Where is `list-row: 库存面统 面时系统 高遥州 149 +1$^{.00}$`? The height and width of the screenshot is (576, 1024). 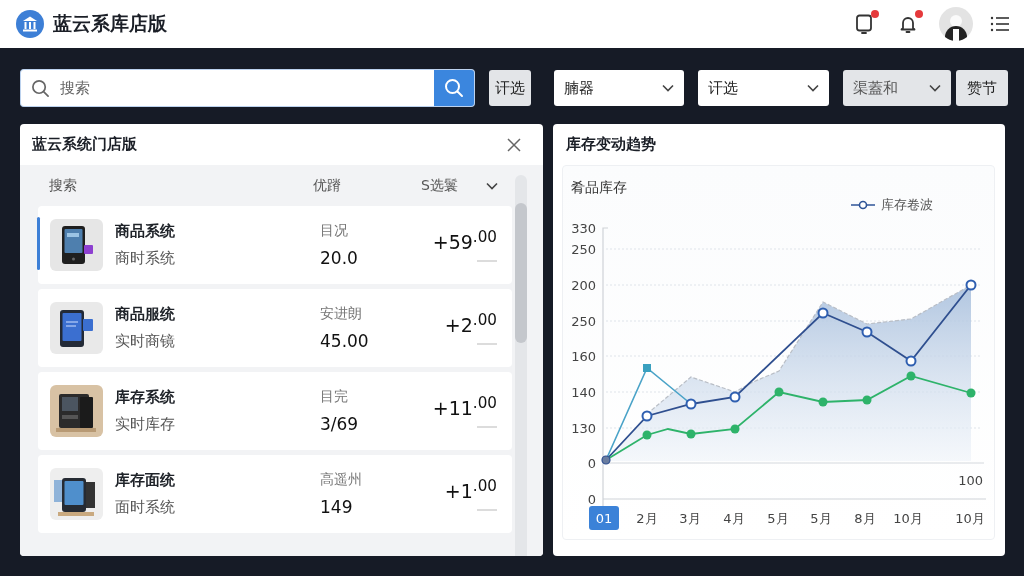
list-row: 库存面统 面时系统 高遥州 149 +1$^{.00}$ is located at coordinates (275, 494).